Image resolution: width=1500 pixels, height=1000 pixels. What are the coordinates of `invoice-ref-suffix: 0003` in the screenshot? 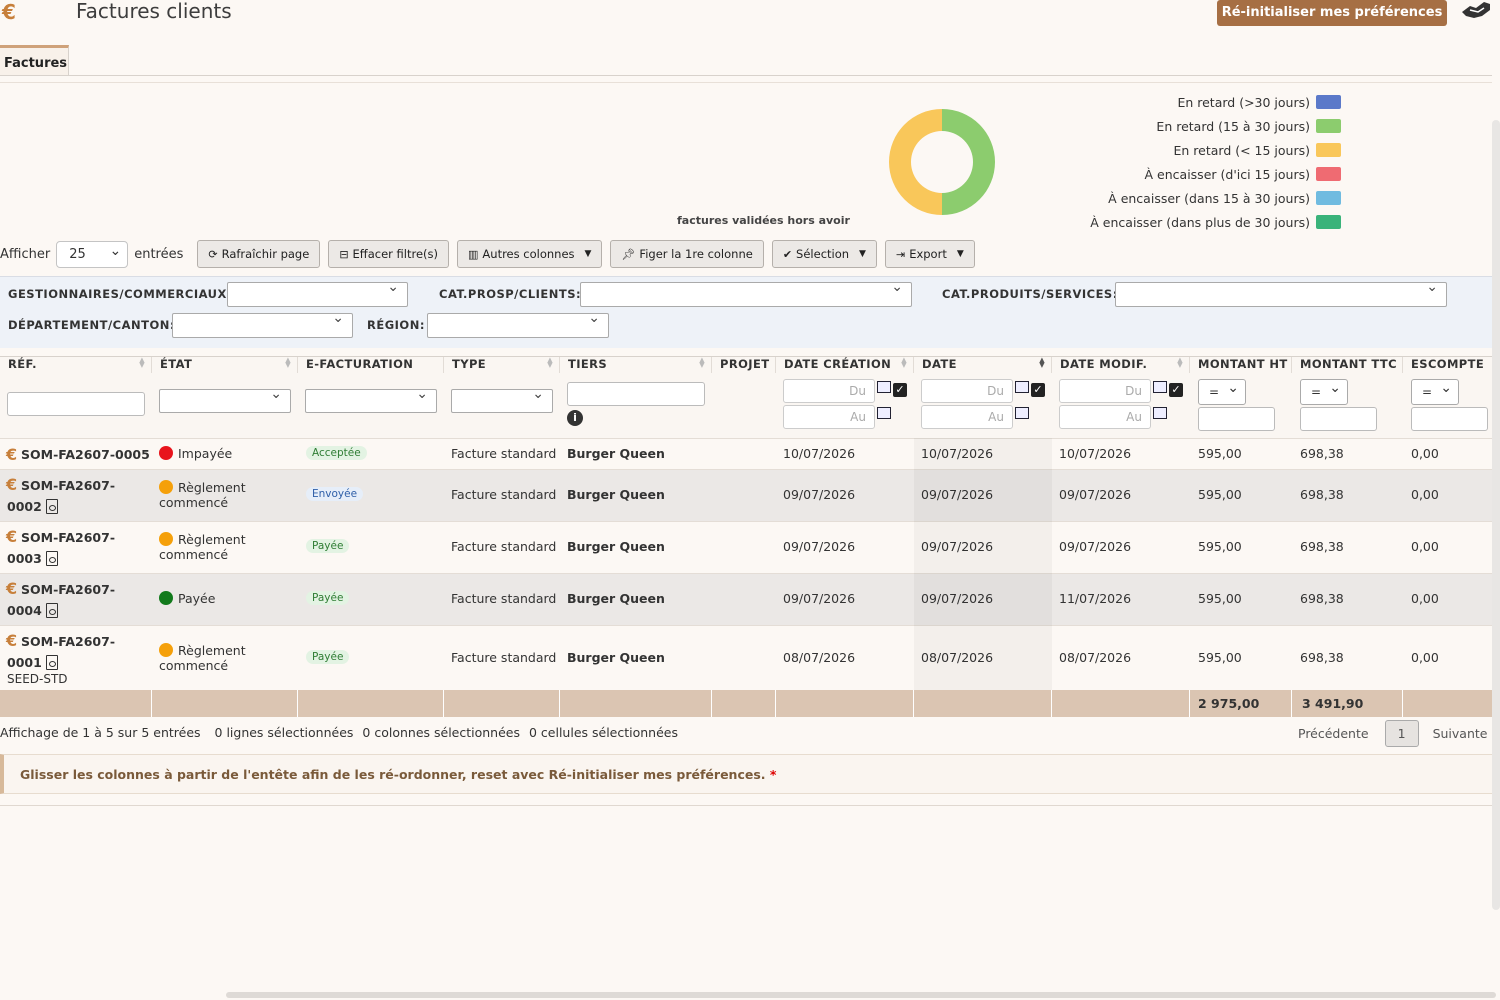 It's located at (32, 558).